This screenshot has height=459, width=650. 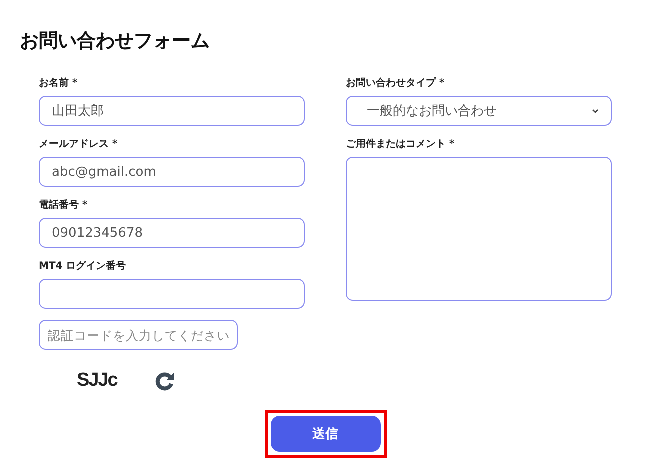 I want to click on field-label: MT4 ログイン番号, so click(x=83, y=267).